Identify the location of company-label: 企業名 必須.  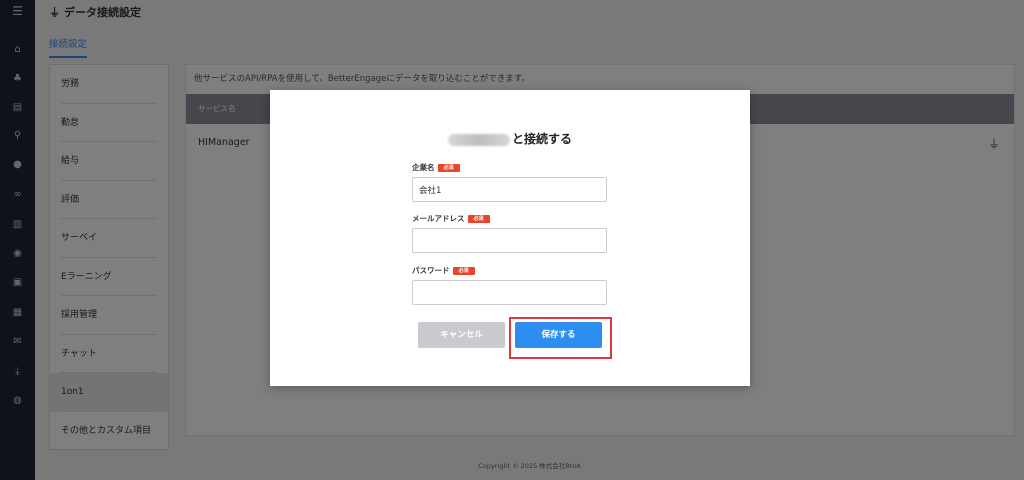
(436, 167).